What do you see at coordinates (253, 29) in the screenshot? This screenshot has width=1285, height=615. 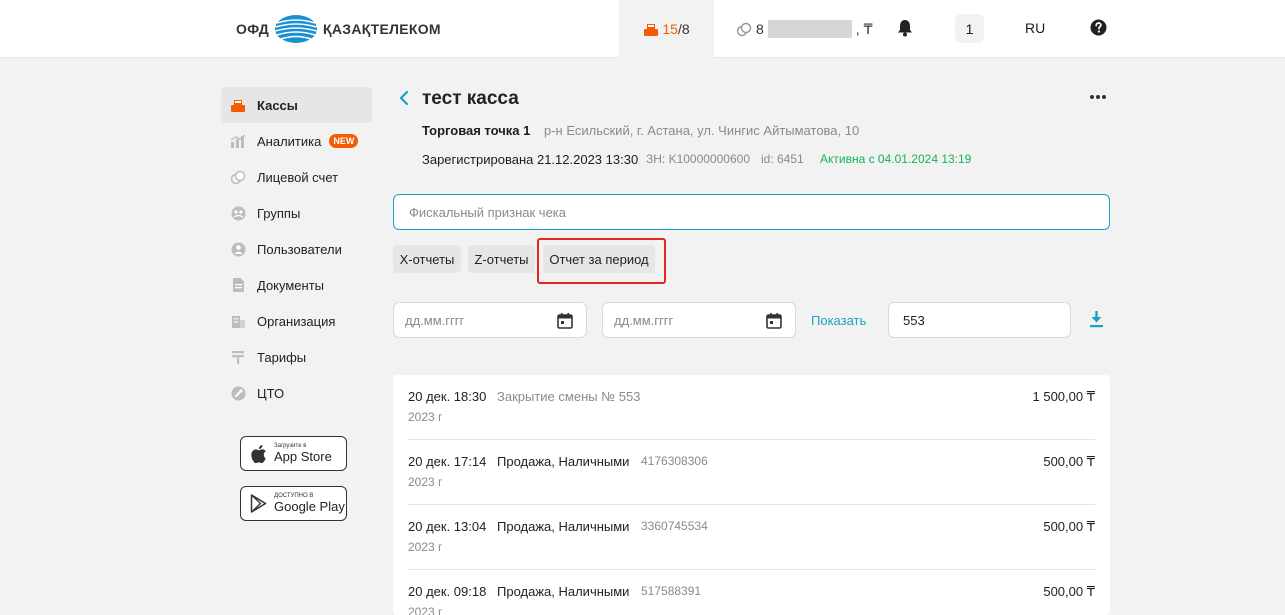 I see `logo-text-ofd: ОФД` at bounding box center [253, 29].